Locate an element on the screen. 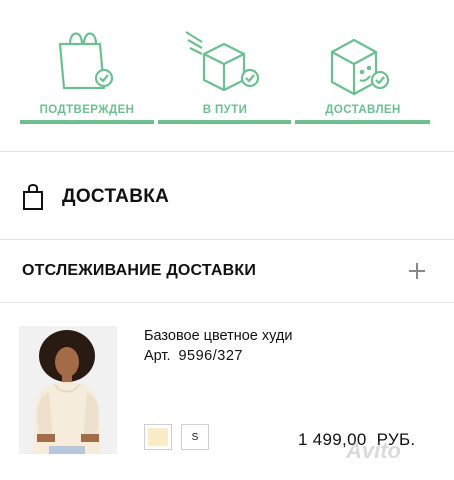 This screenshot has height=480, width=454. status-label-delivered: ДОСТАВЛЕН is located at coordinates (363, 110).